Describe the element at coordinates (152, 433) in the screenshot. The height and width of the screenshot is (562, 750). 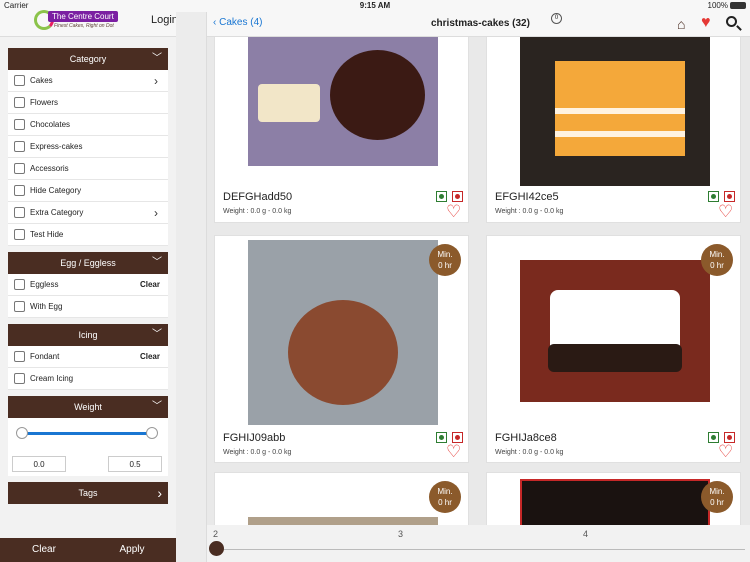
I see `slider-max-handle` at that location.